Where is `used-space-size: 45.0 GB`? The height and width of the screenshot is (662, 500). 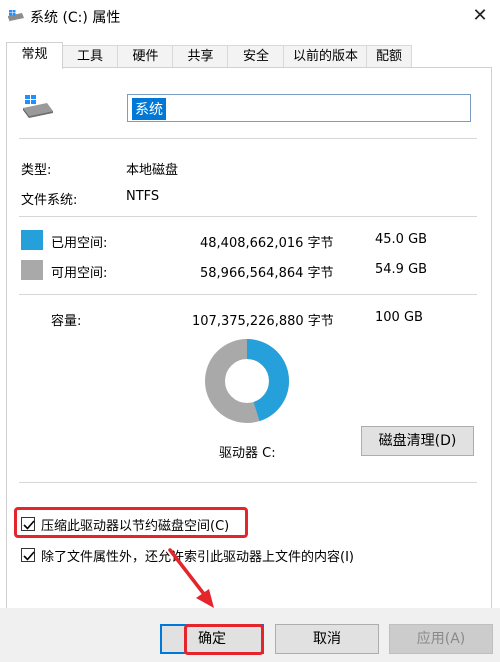
used-space-size: 45.0 GB is located at coordinates (401, 239).